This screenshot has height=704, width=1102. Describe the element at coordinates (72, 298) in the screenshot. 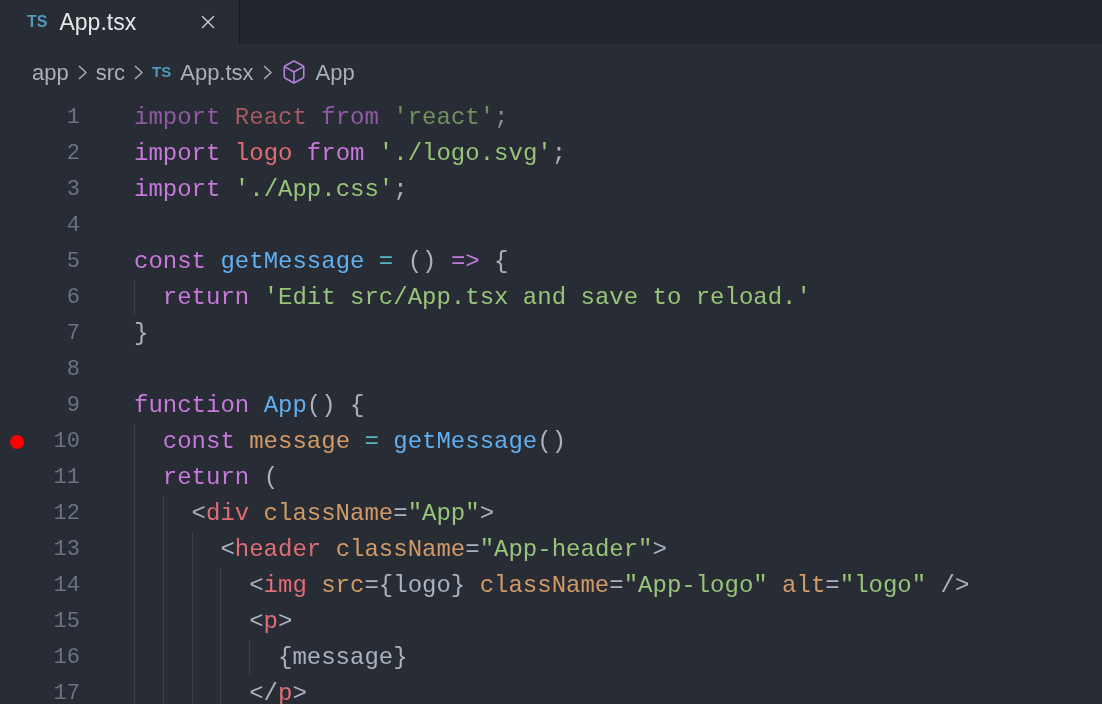

I see `line-number: 6` at that location.